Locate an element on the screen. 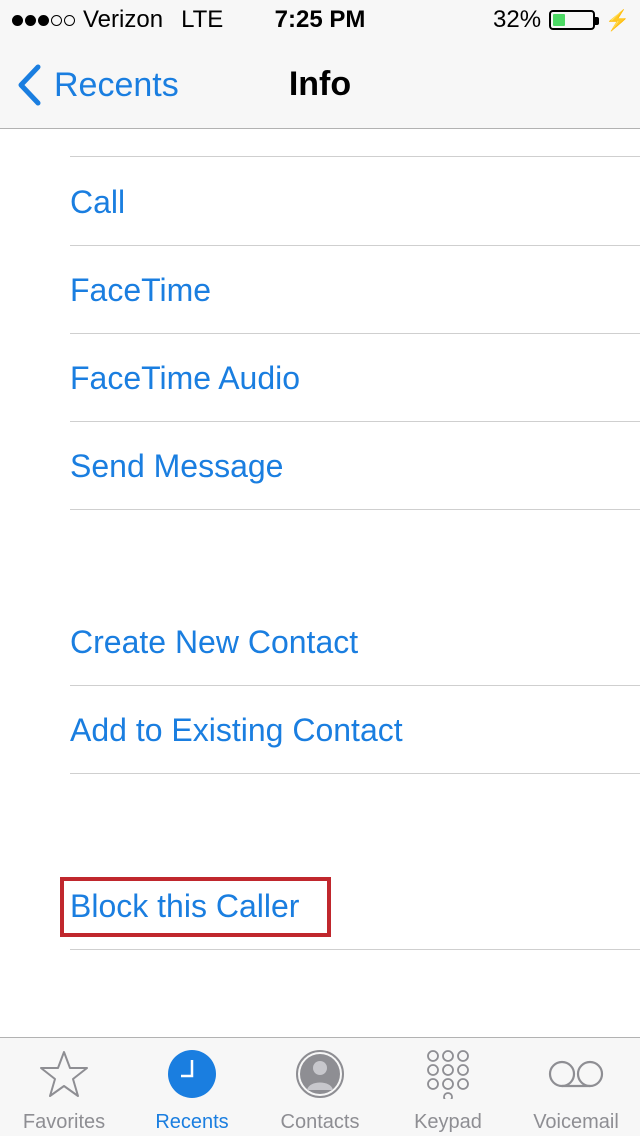 The height and width of the screenshot is (1136, 640). facetime-audio-label: FaceTime Audio is located at coordinates (185, 377).